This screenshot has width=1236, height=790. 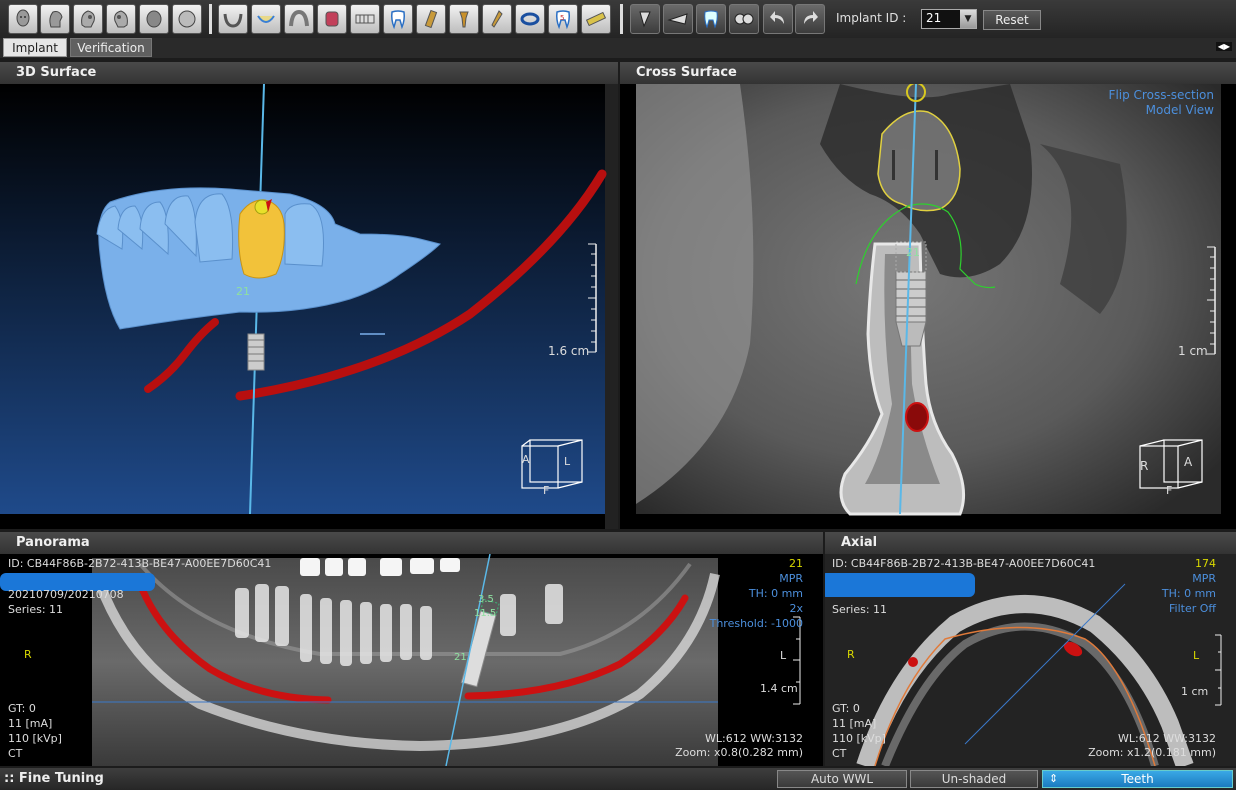 I want to click on modality-label: CT, so click(x=15, y=753).